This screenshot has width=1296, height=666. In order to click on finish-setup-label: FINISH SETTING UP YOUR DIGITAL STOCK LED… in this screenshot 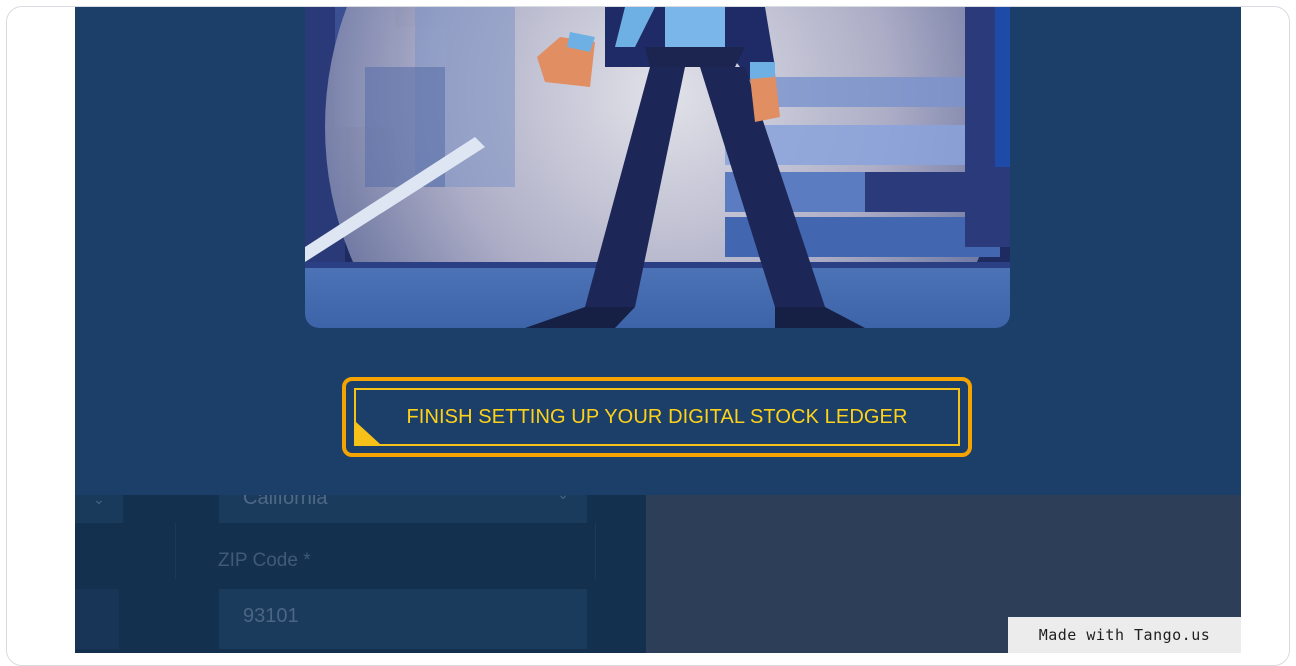, I will do `click(657, 416)`.